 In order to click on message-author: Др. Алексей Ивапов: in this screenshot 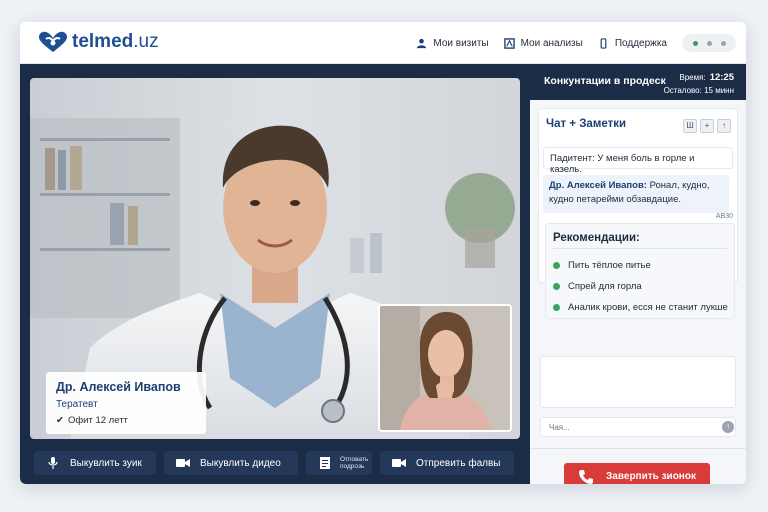, I will do `click(598, 185)`.